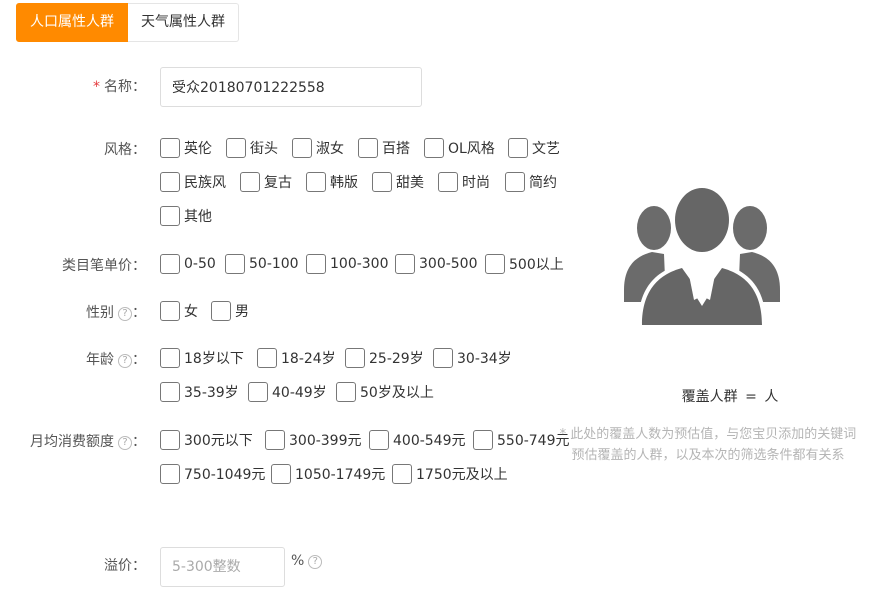 Image resolution: width=887 pixels, height=612 pixels. I want to click on age-option: 40-49岁, so click(287, 392).